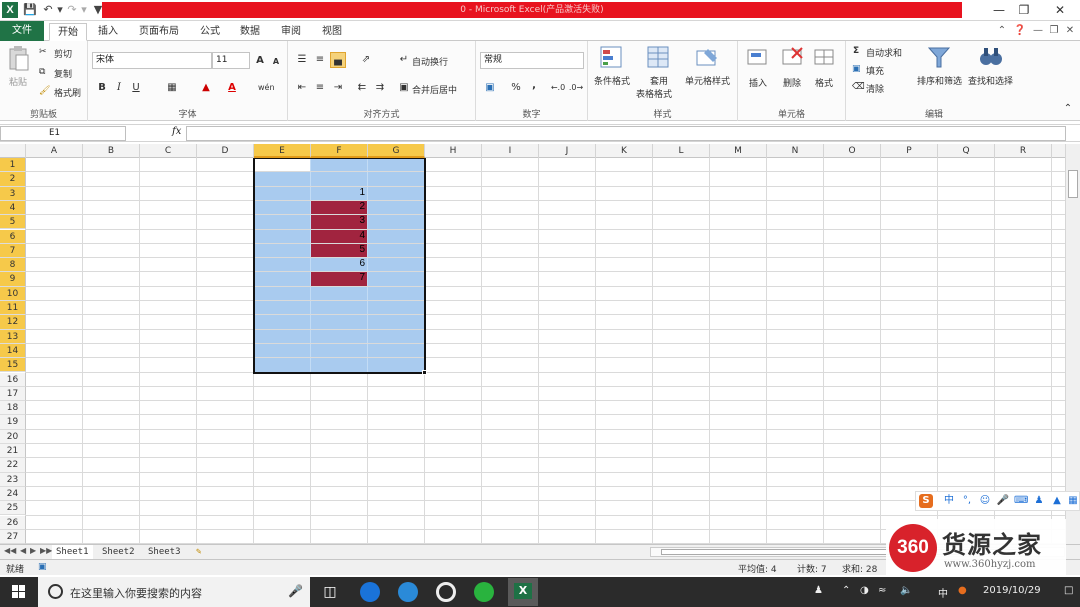 The image size is (1080, 607). Describe the element at coordinates (72, 552) in the screenshot. I see `sheet-tab-1: Sheet1` at that location.